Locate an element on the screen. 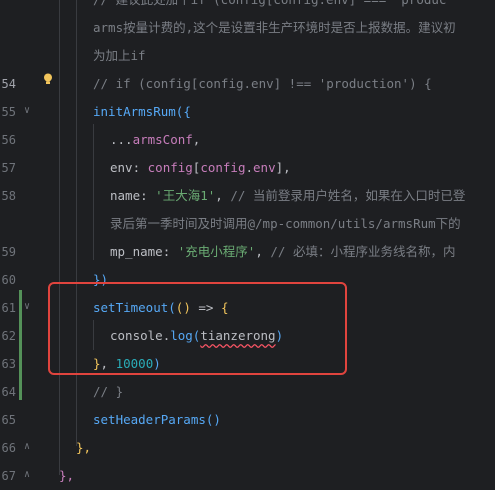 The width and height of the screenshot is (495, 490). code-comment: arms按量计费的,这个是设置非生产环境时是否上报数据。建议初 is located at coordinates (274, 27).